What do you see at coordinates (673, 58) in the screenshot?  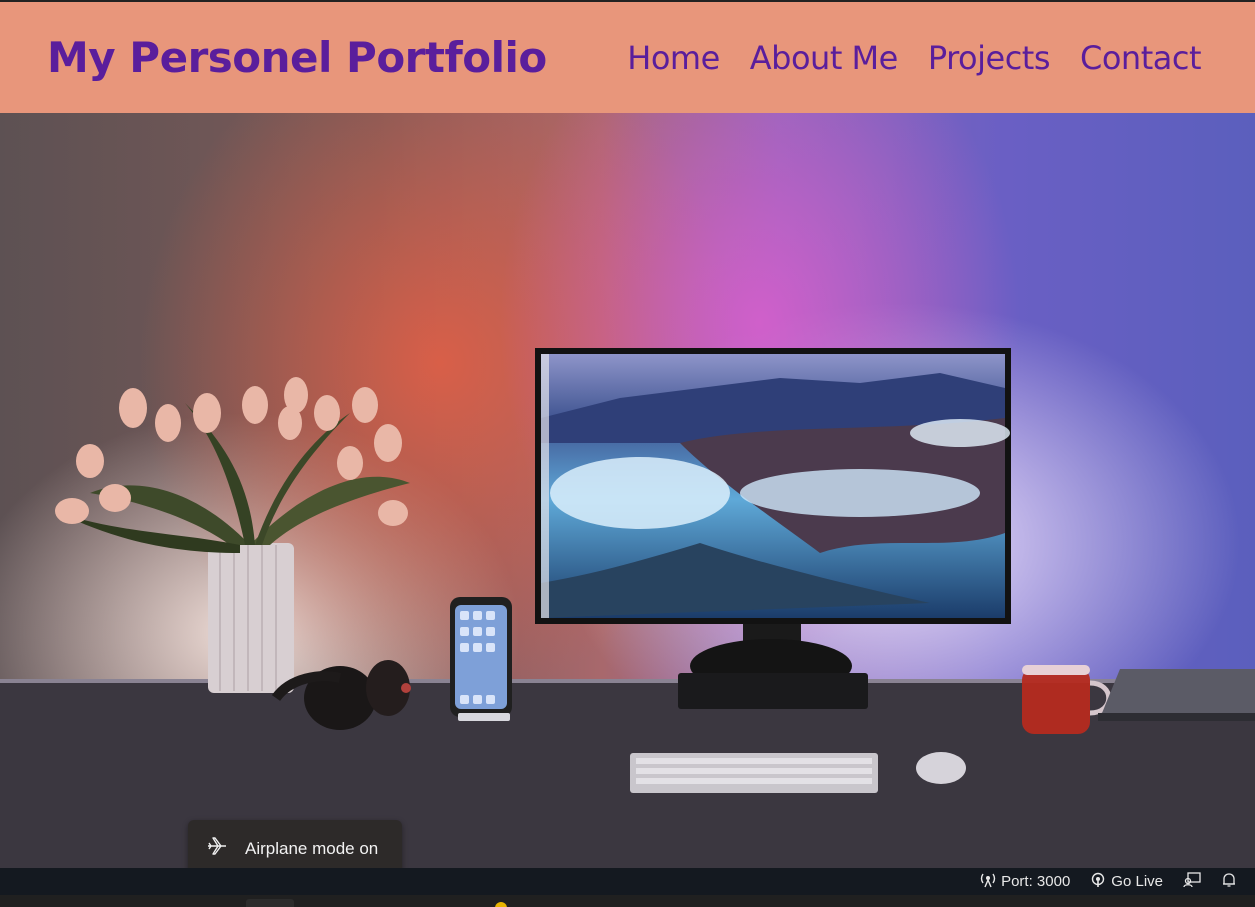 I see `nav-link-home: Home` at bounding box center [673, 58].